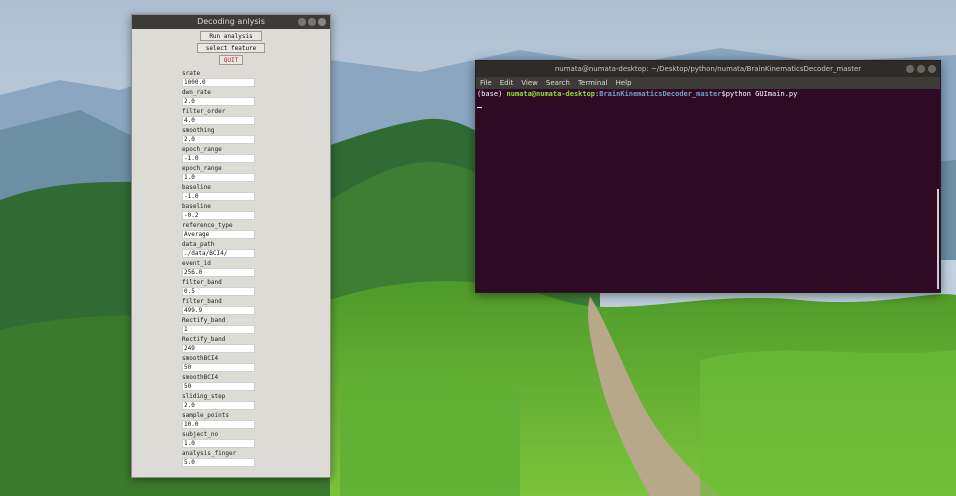 This screenshot has width=956, height=496. I want to click on quit-button: QUIT, so click(231, 60).